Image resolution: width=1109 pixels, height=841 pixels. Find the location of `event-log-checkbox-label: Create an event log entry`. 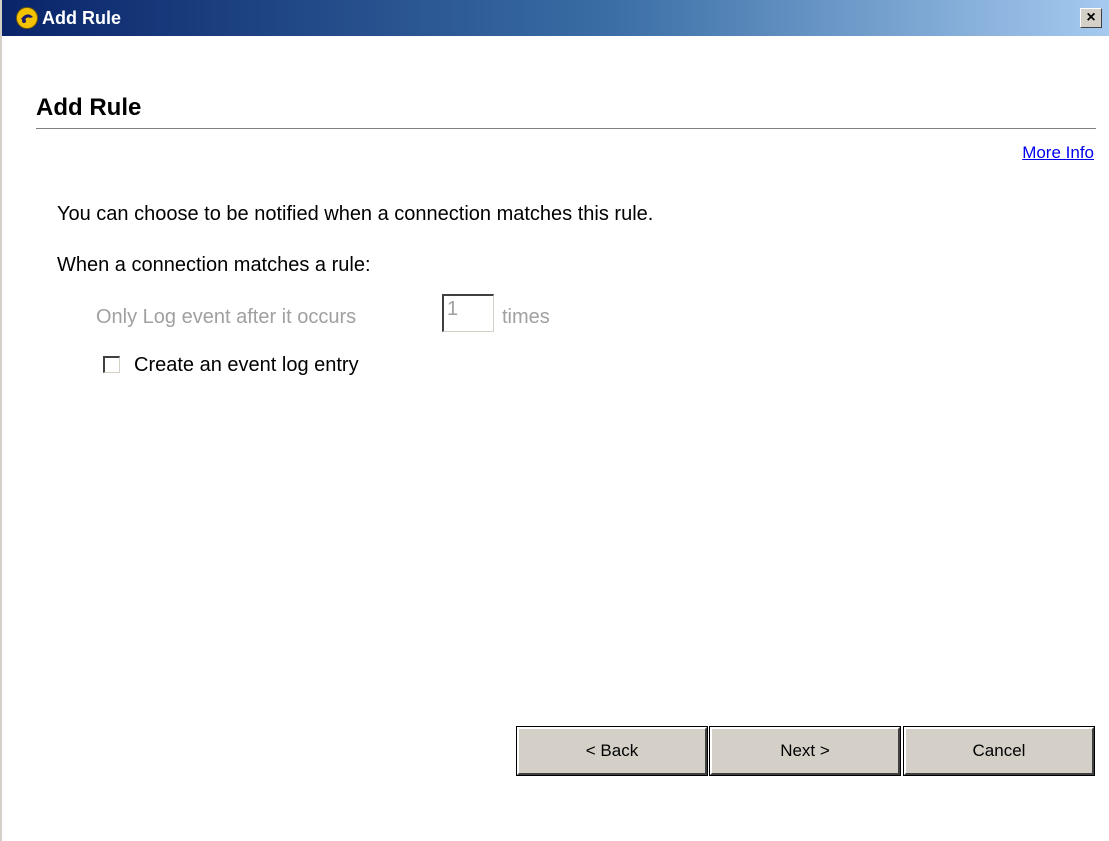

event-log-checkbox-label: Create an event log entry is located at coordinates (246, 365).